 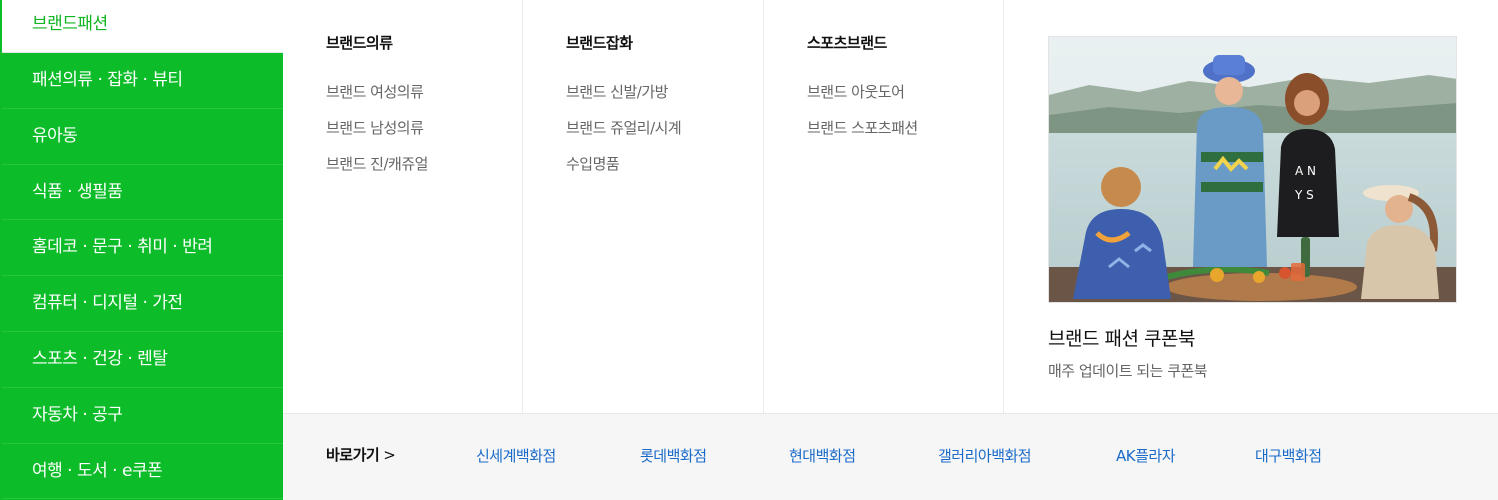 I want to click on shortcut-label: 바로가기 >, so click(x=361, y=454).